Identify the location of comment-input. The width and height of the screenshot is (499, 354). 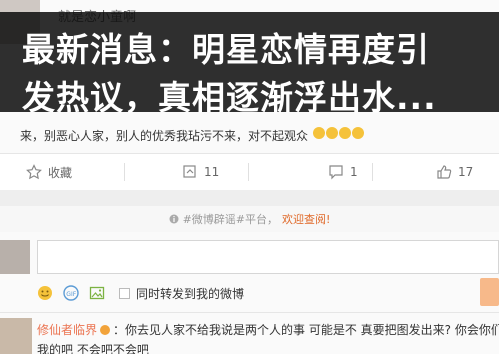
(268, 257).